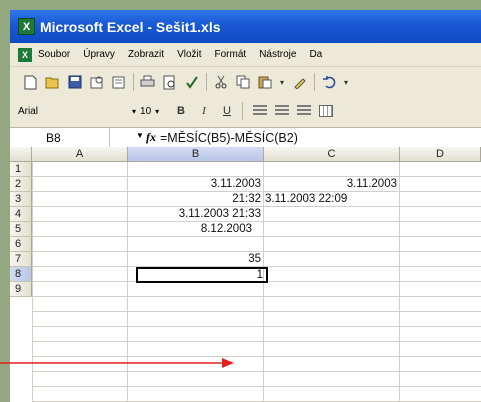  What do you see at coordinates (326, 111) in the screenshot?
I see `merge-center-icon` at bounding box center [326, 111].